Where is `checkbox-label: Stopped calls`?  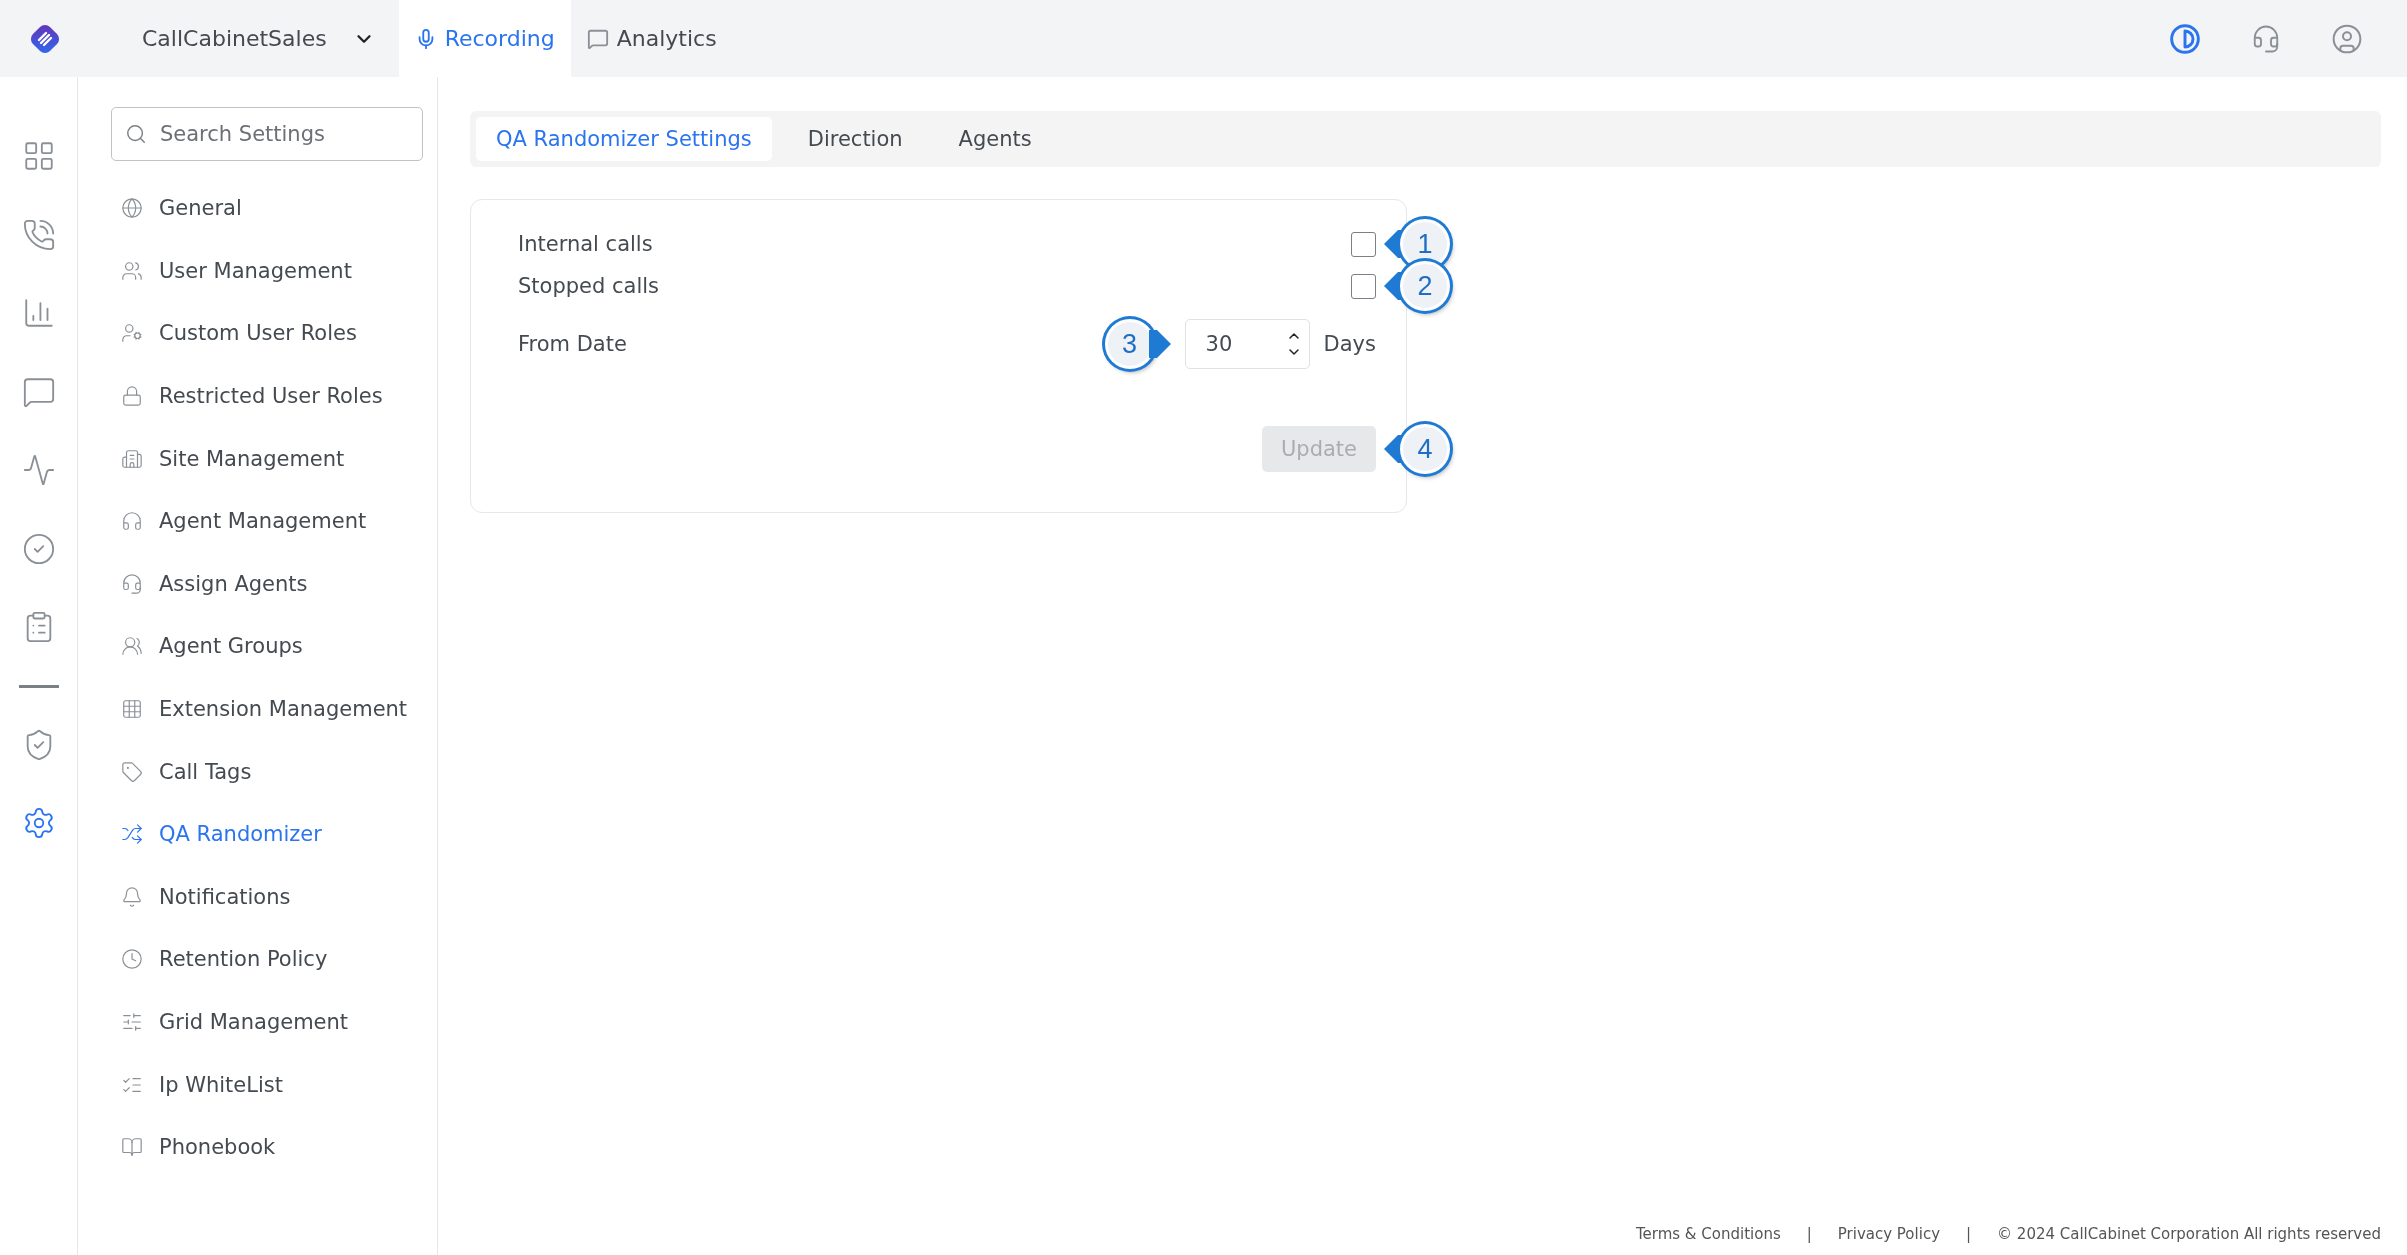
checkbox-label: Stopped calls is located at coordinates (589, 286).